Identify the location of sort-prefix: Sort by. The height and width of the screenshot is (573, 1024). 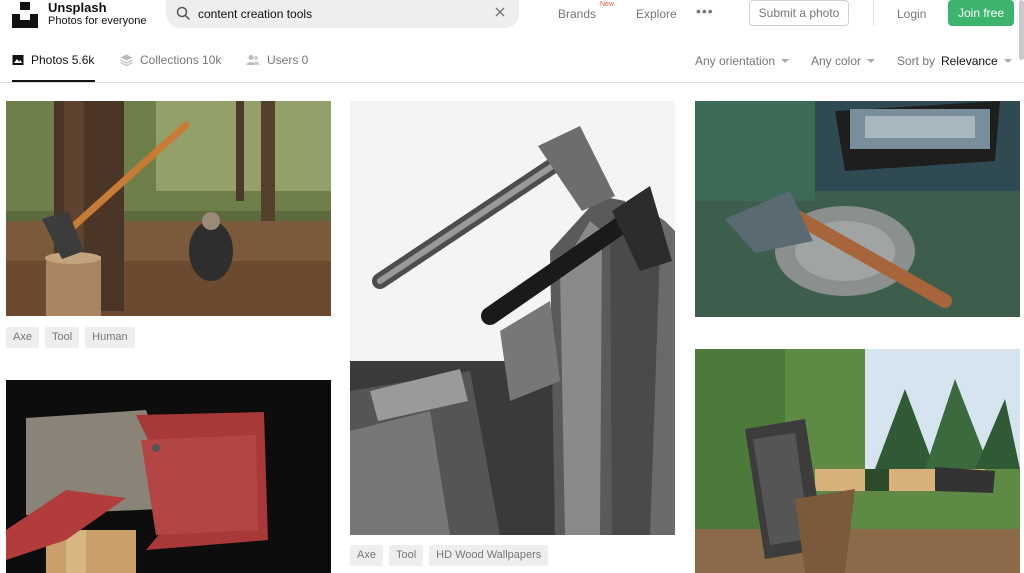
(916, 61).